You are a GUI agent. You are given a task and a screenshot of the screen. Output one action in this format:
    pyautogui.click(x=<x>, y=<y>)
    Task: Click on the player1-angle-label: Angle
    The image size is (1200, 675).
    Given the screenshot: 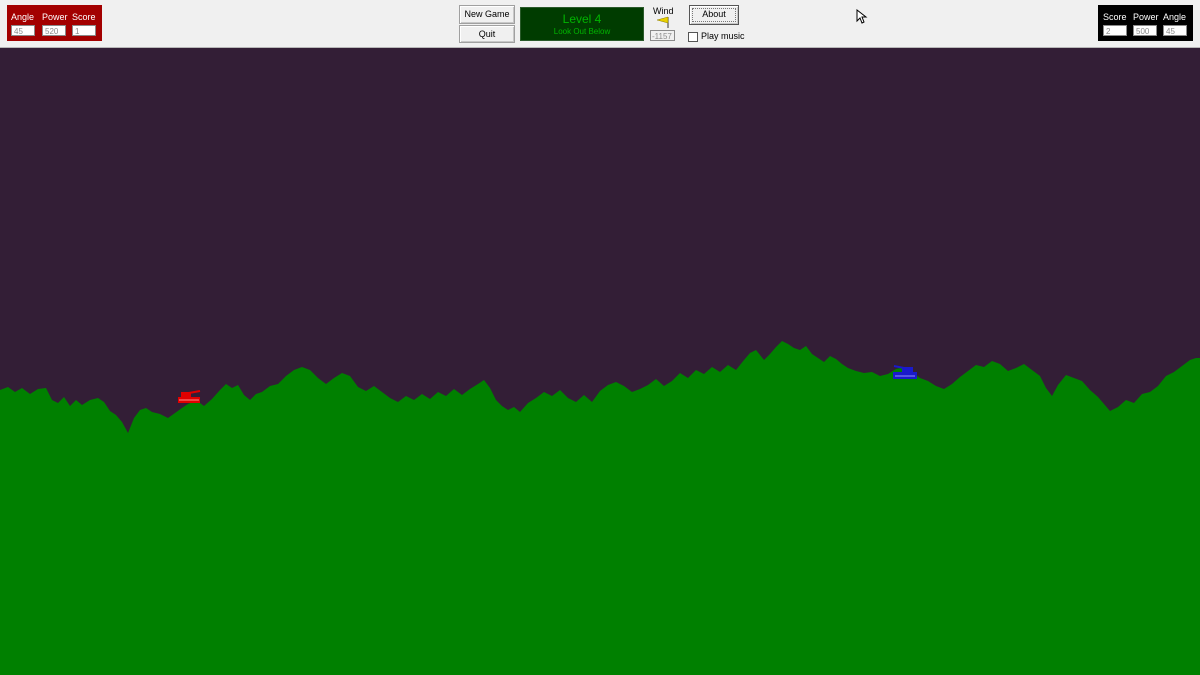 What is the action you would take?
    pyautogui.click(x=23, y=17)
    